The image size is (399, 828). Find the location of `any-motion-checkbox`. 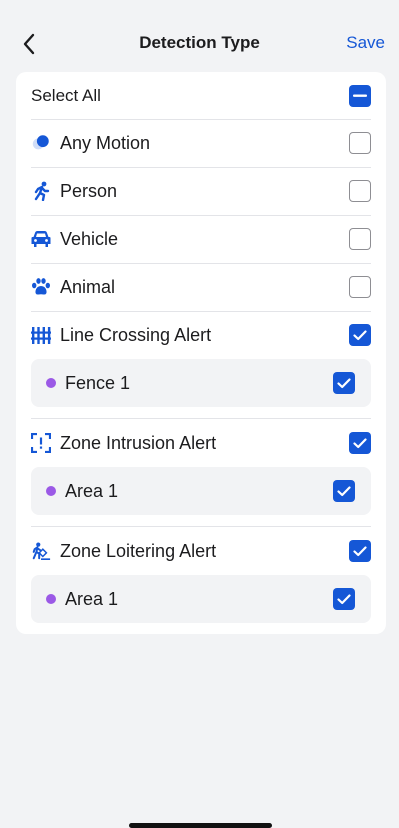

any-motion-checkbox is located at coordinates (360, 143).